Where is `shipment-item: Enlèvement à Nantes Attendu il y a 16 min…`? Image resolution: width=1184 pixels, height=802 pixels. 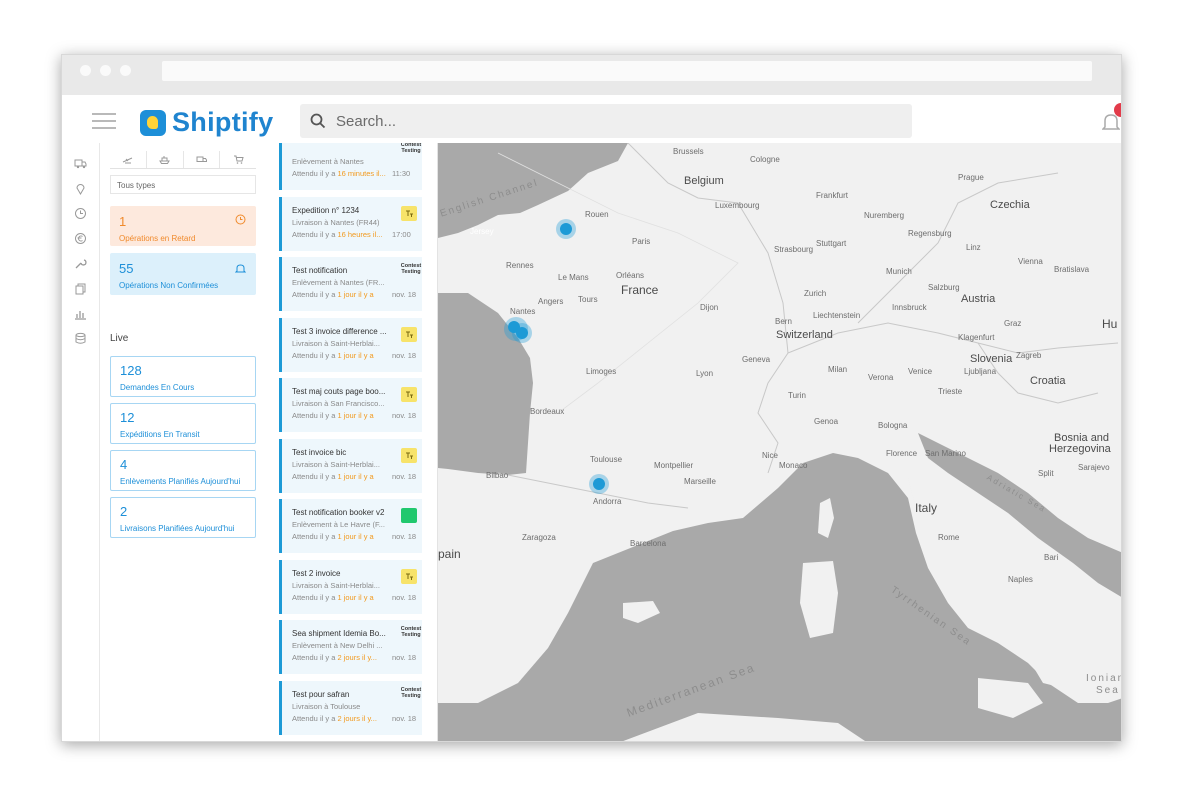 shipment-item: Enlèvement à Nantes Attendu il y a 16 min… is located at coordinates (350, 166).